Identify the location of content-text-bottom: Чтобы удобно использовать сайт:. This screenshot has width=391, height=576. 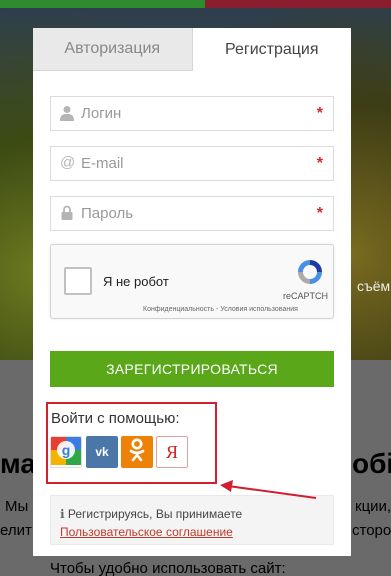
(168, 568).